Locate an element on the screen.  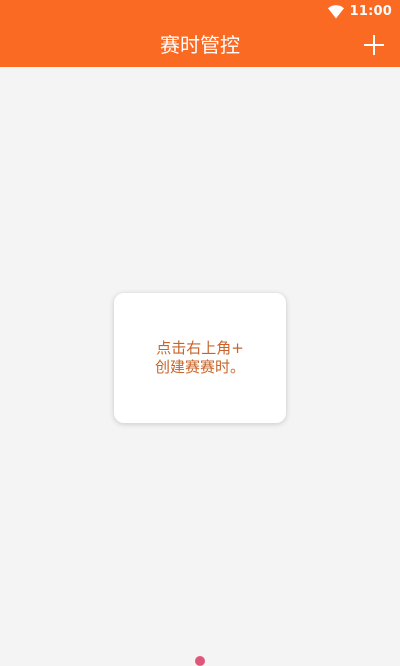
bottom-indicator is located at coordinates (200, 661).